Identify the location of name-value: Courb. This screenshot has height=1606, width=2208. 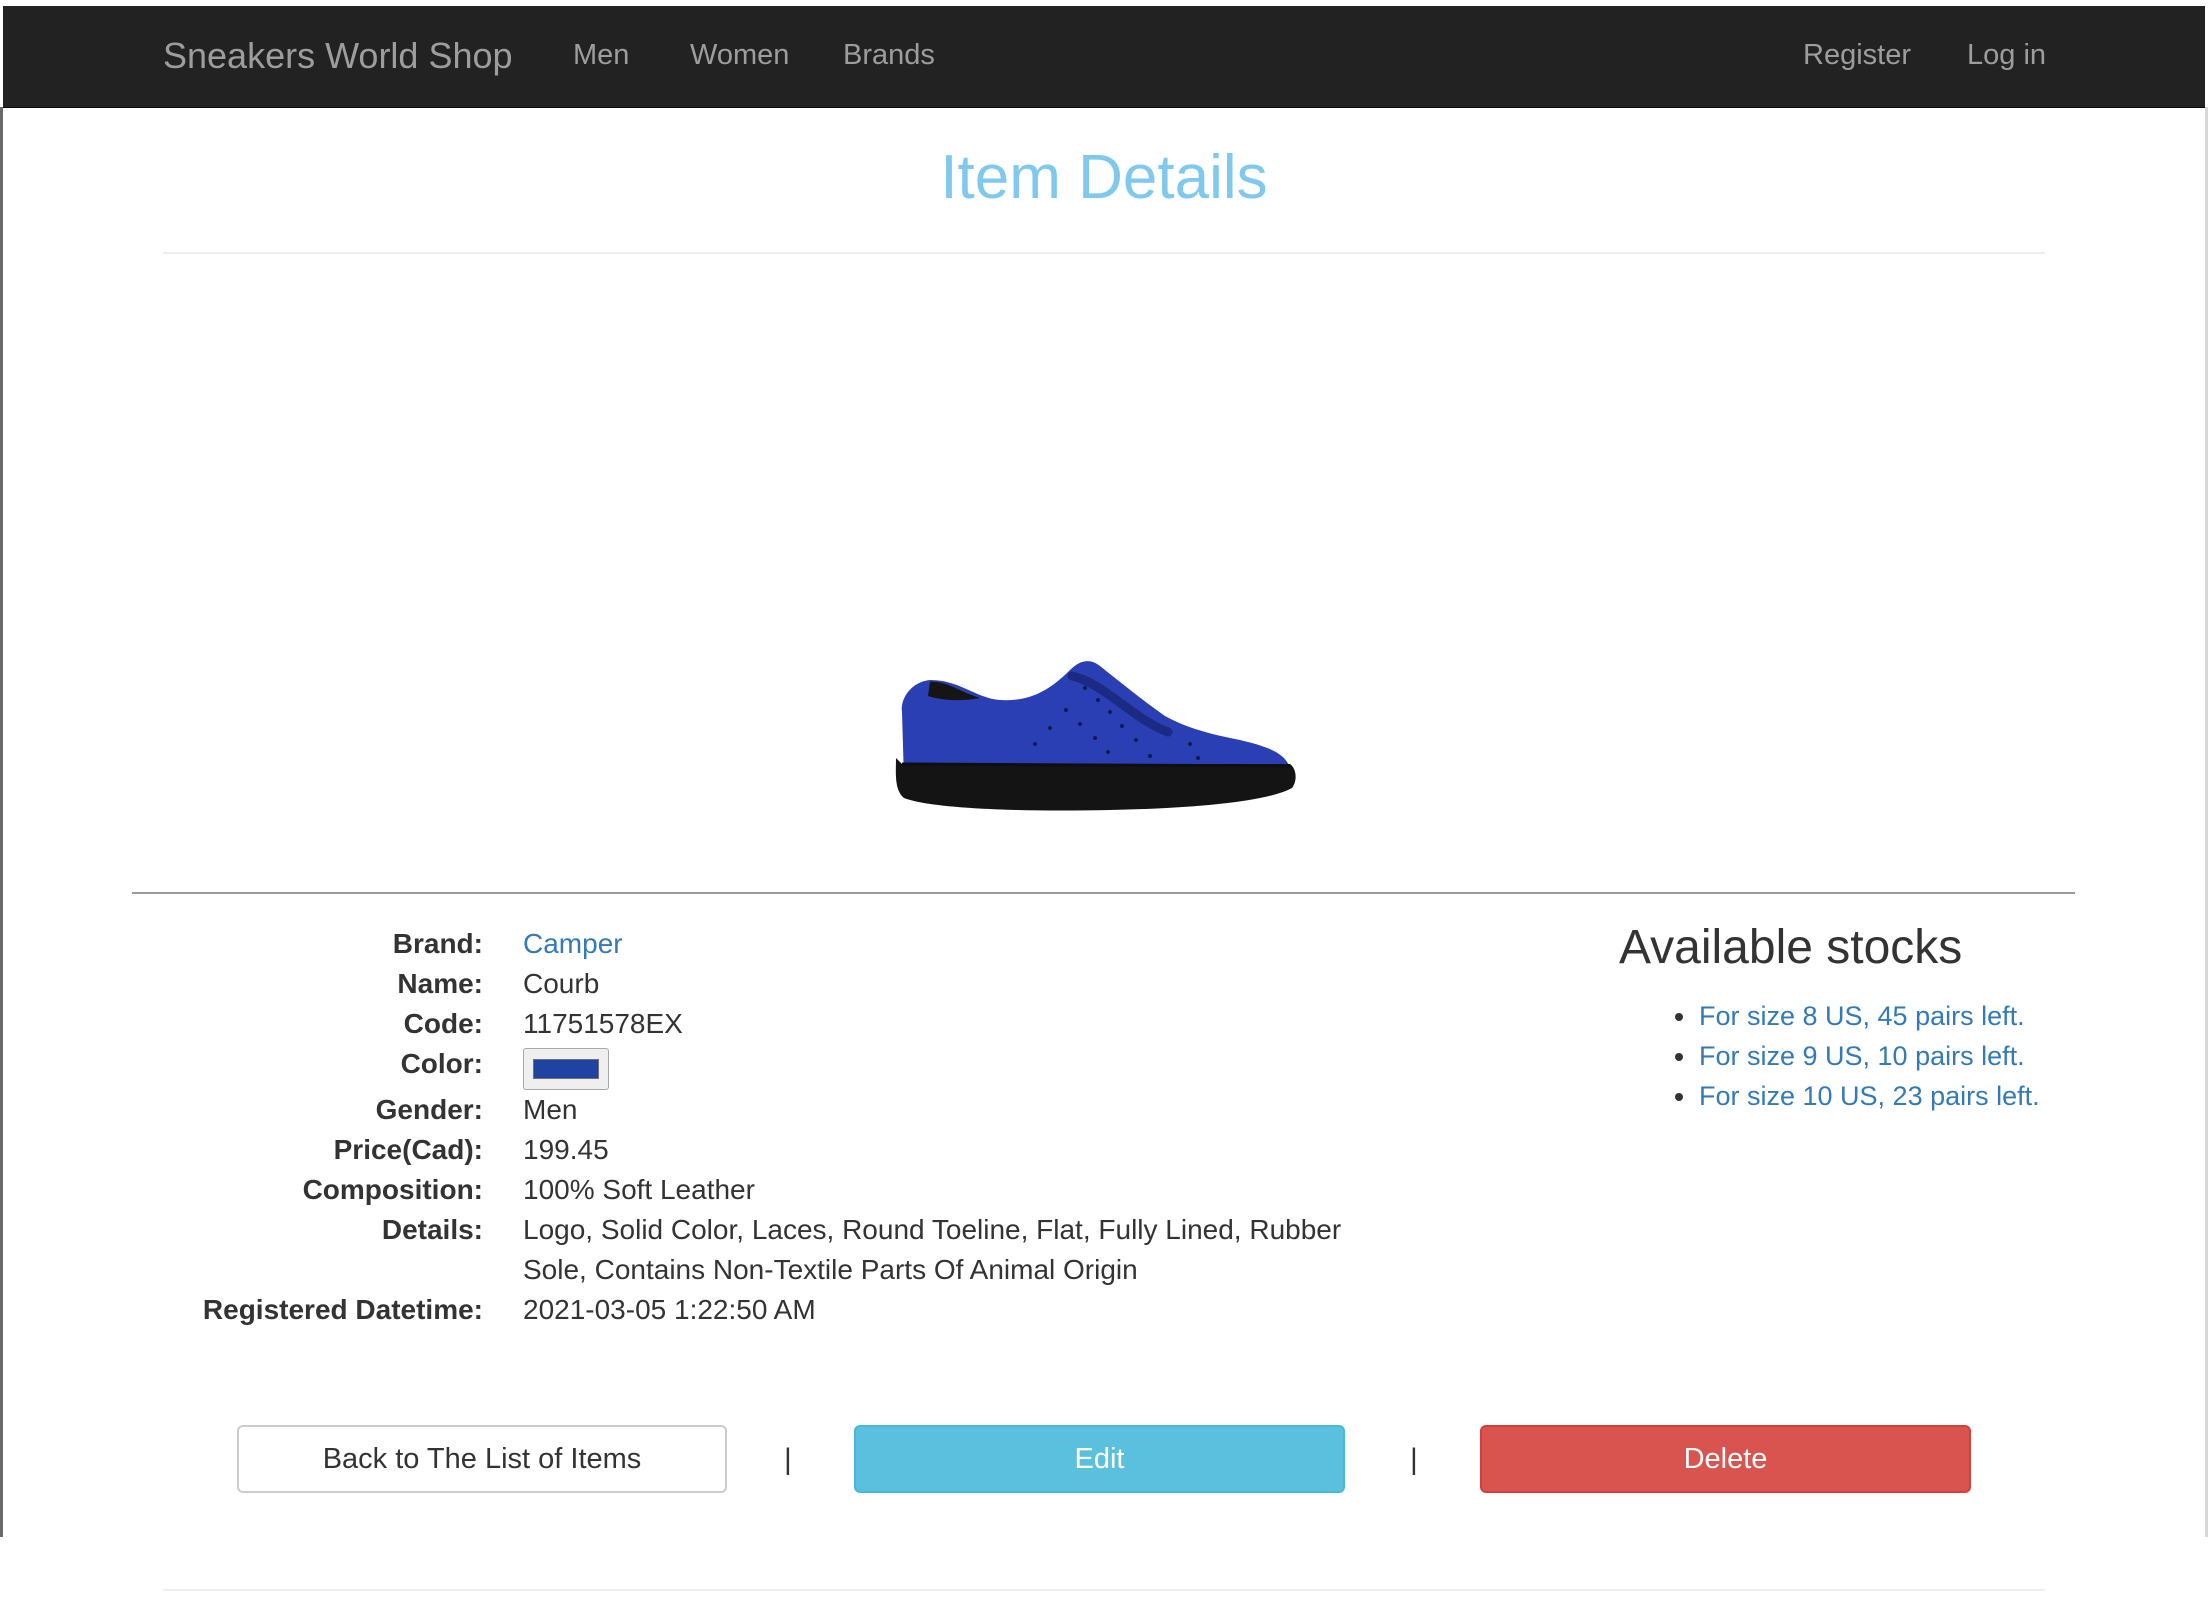
(561, 983).